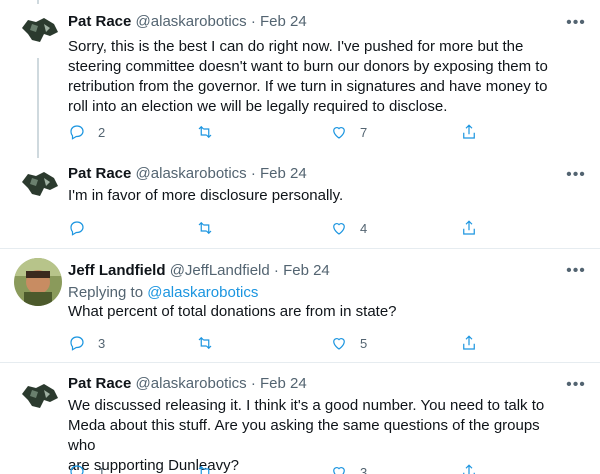  I want to click on like-count: 5, so click(364, 343).